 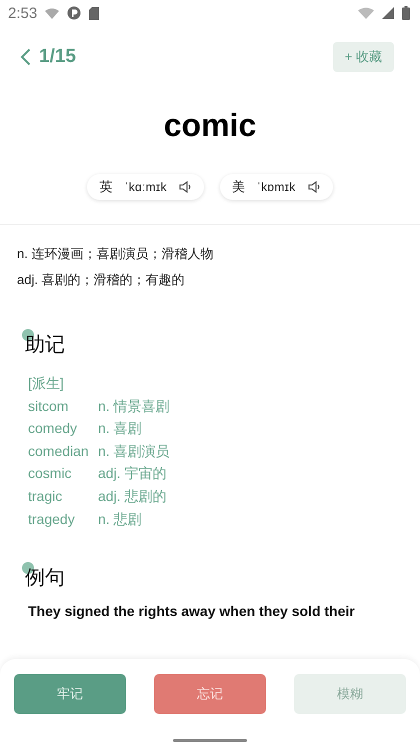 I want to click on derivation-tag: [派生], so click(x=46, y=383).